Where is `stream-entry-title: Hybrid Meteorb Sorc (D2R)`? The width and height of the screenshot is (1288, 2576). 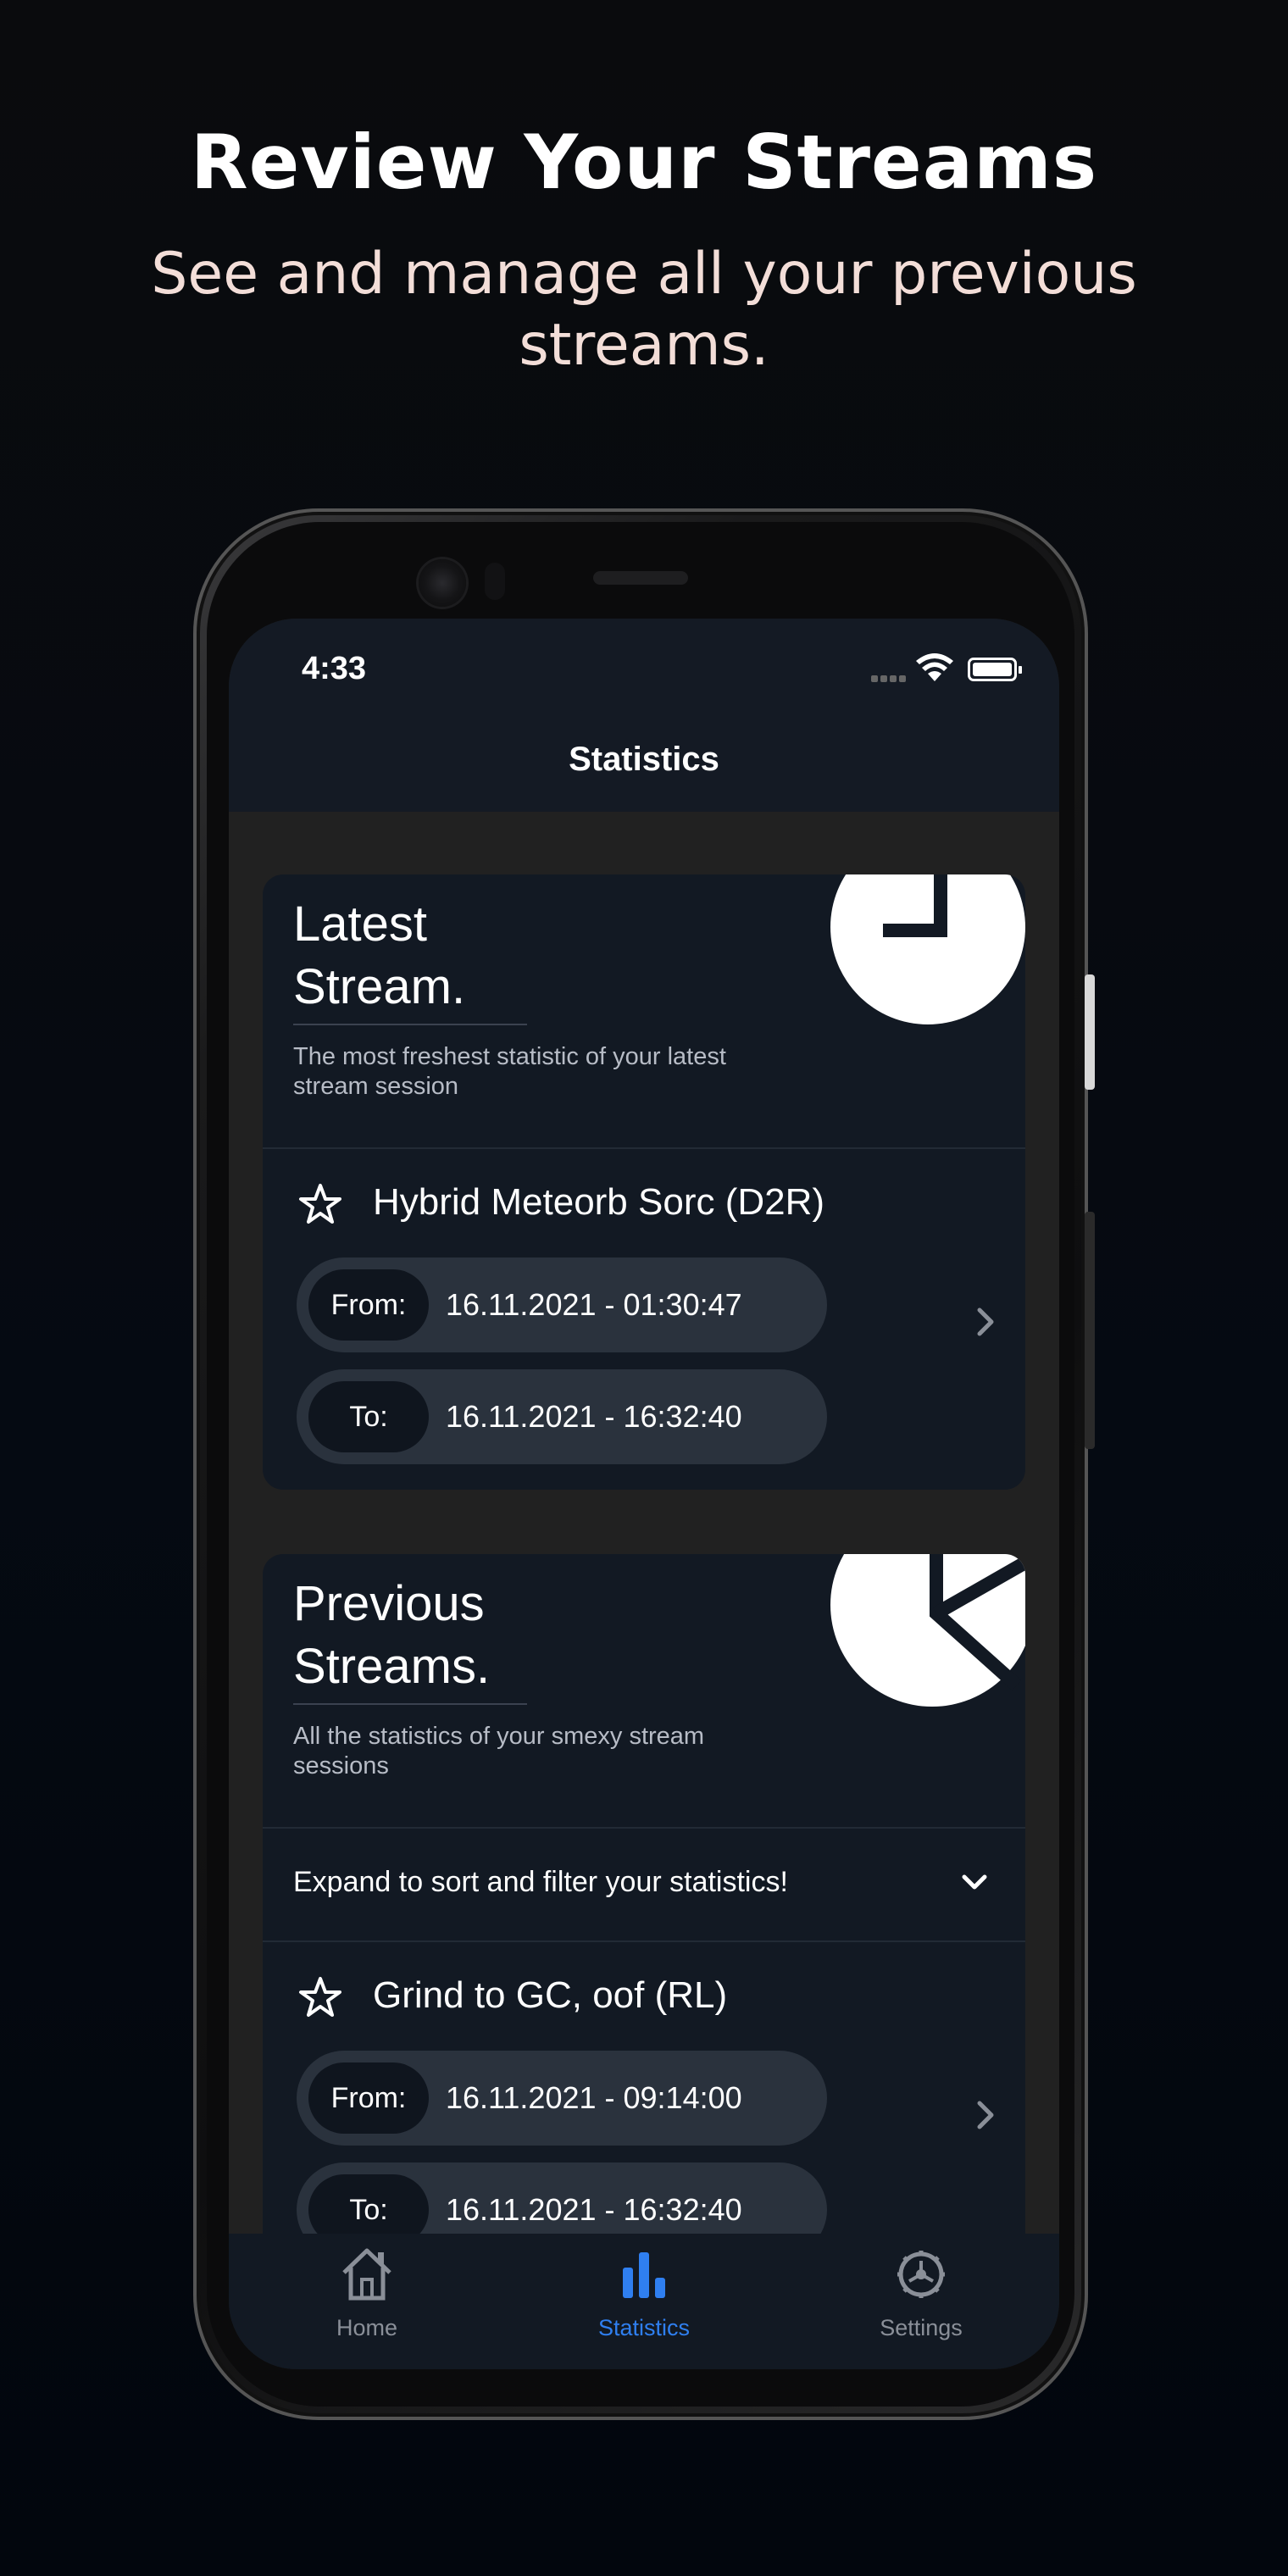 stream-entry-title: Hybrid Meteorb Sorc (D2R) is located at coordinates (598, 1202).